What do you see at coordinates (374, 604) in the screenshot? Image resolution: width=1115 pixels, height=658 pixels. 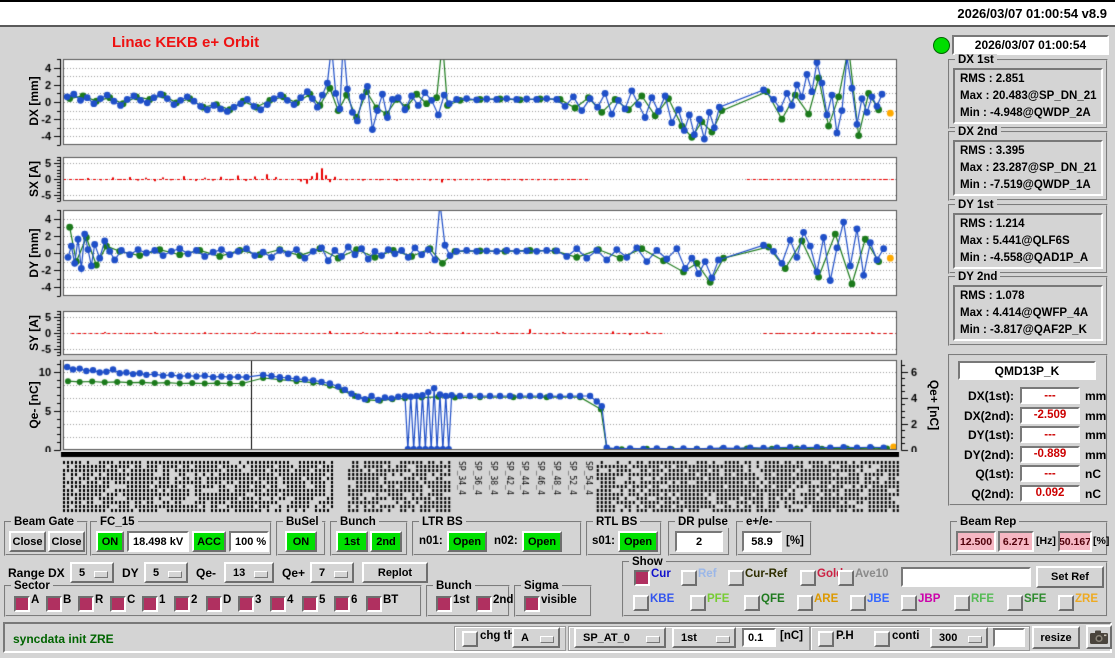 I see `sector-checkbox-BT` at bounding box center [374, 604].